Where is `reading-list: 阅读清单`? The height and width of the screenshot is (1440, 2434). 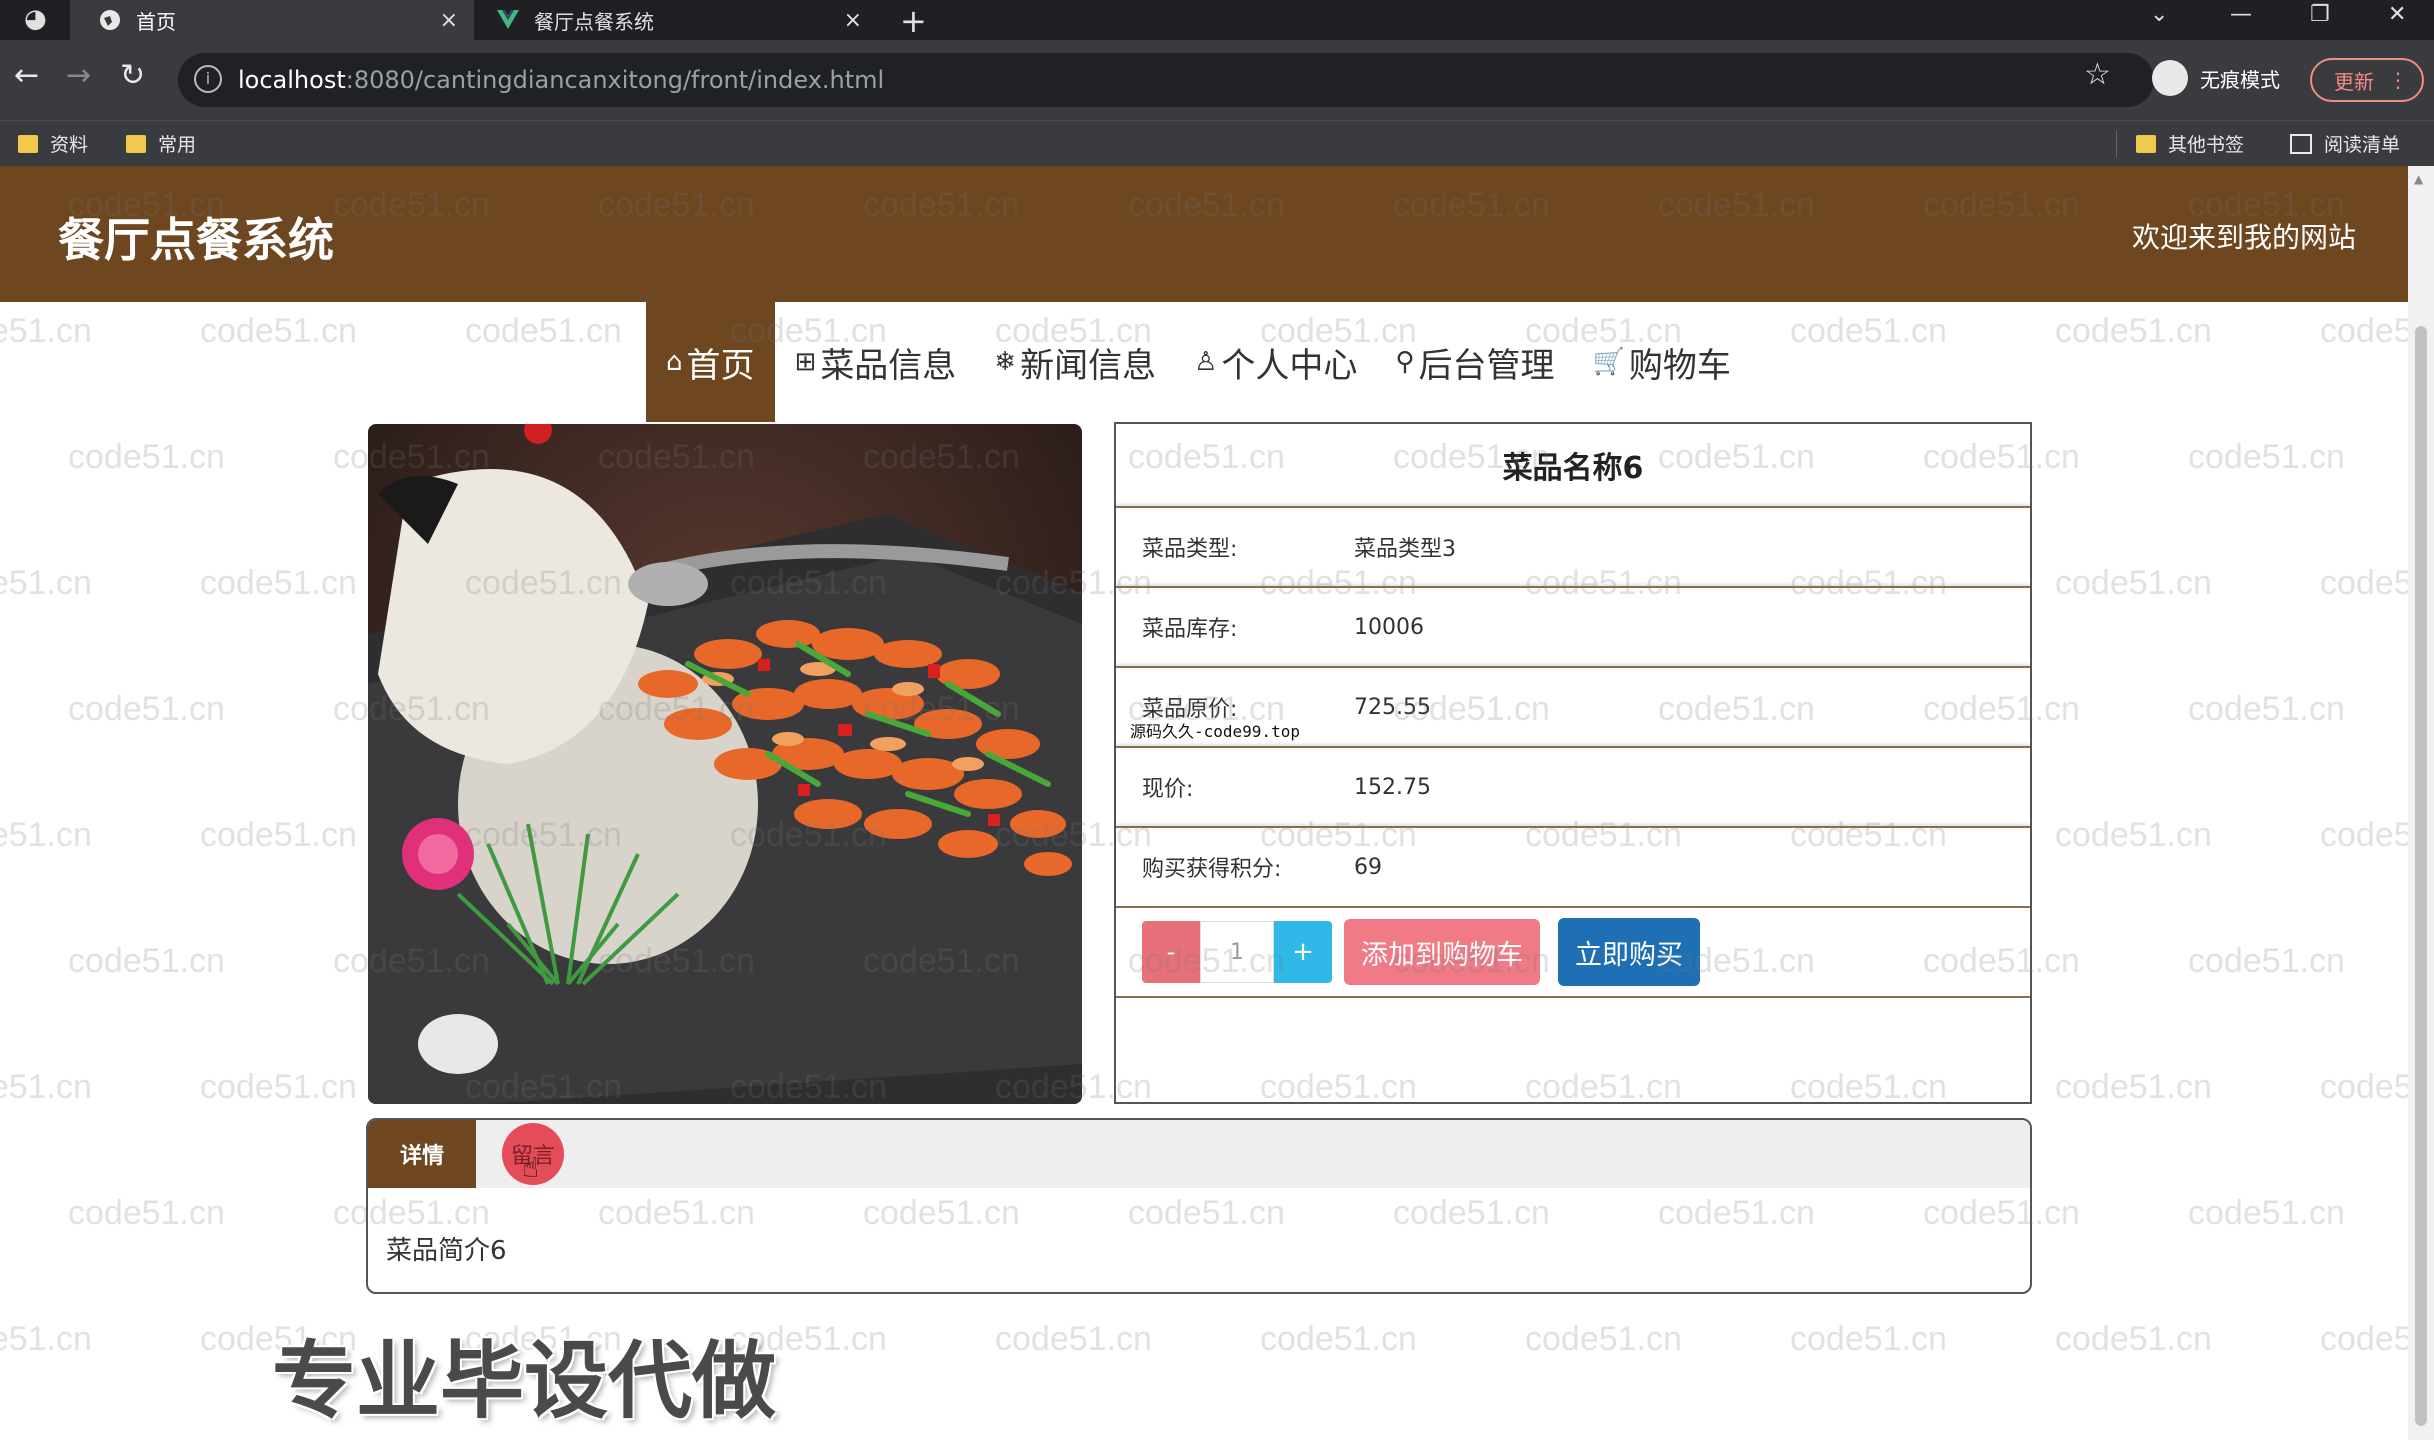
reading-list: 阅读清单 is located at coordinates (2345, 143).